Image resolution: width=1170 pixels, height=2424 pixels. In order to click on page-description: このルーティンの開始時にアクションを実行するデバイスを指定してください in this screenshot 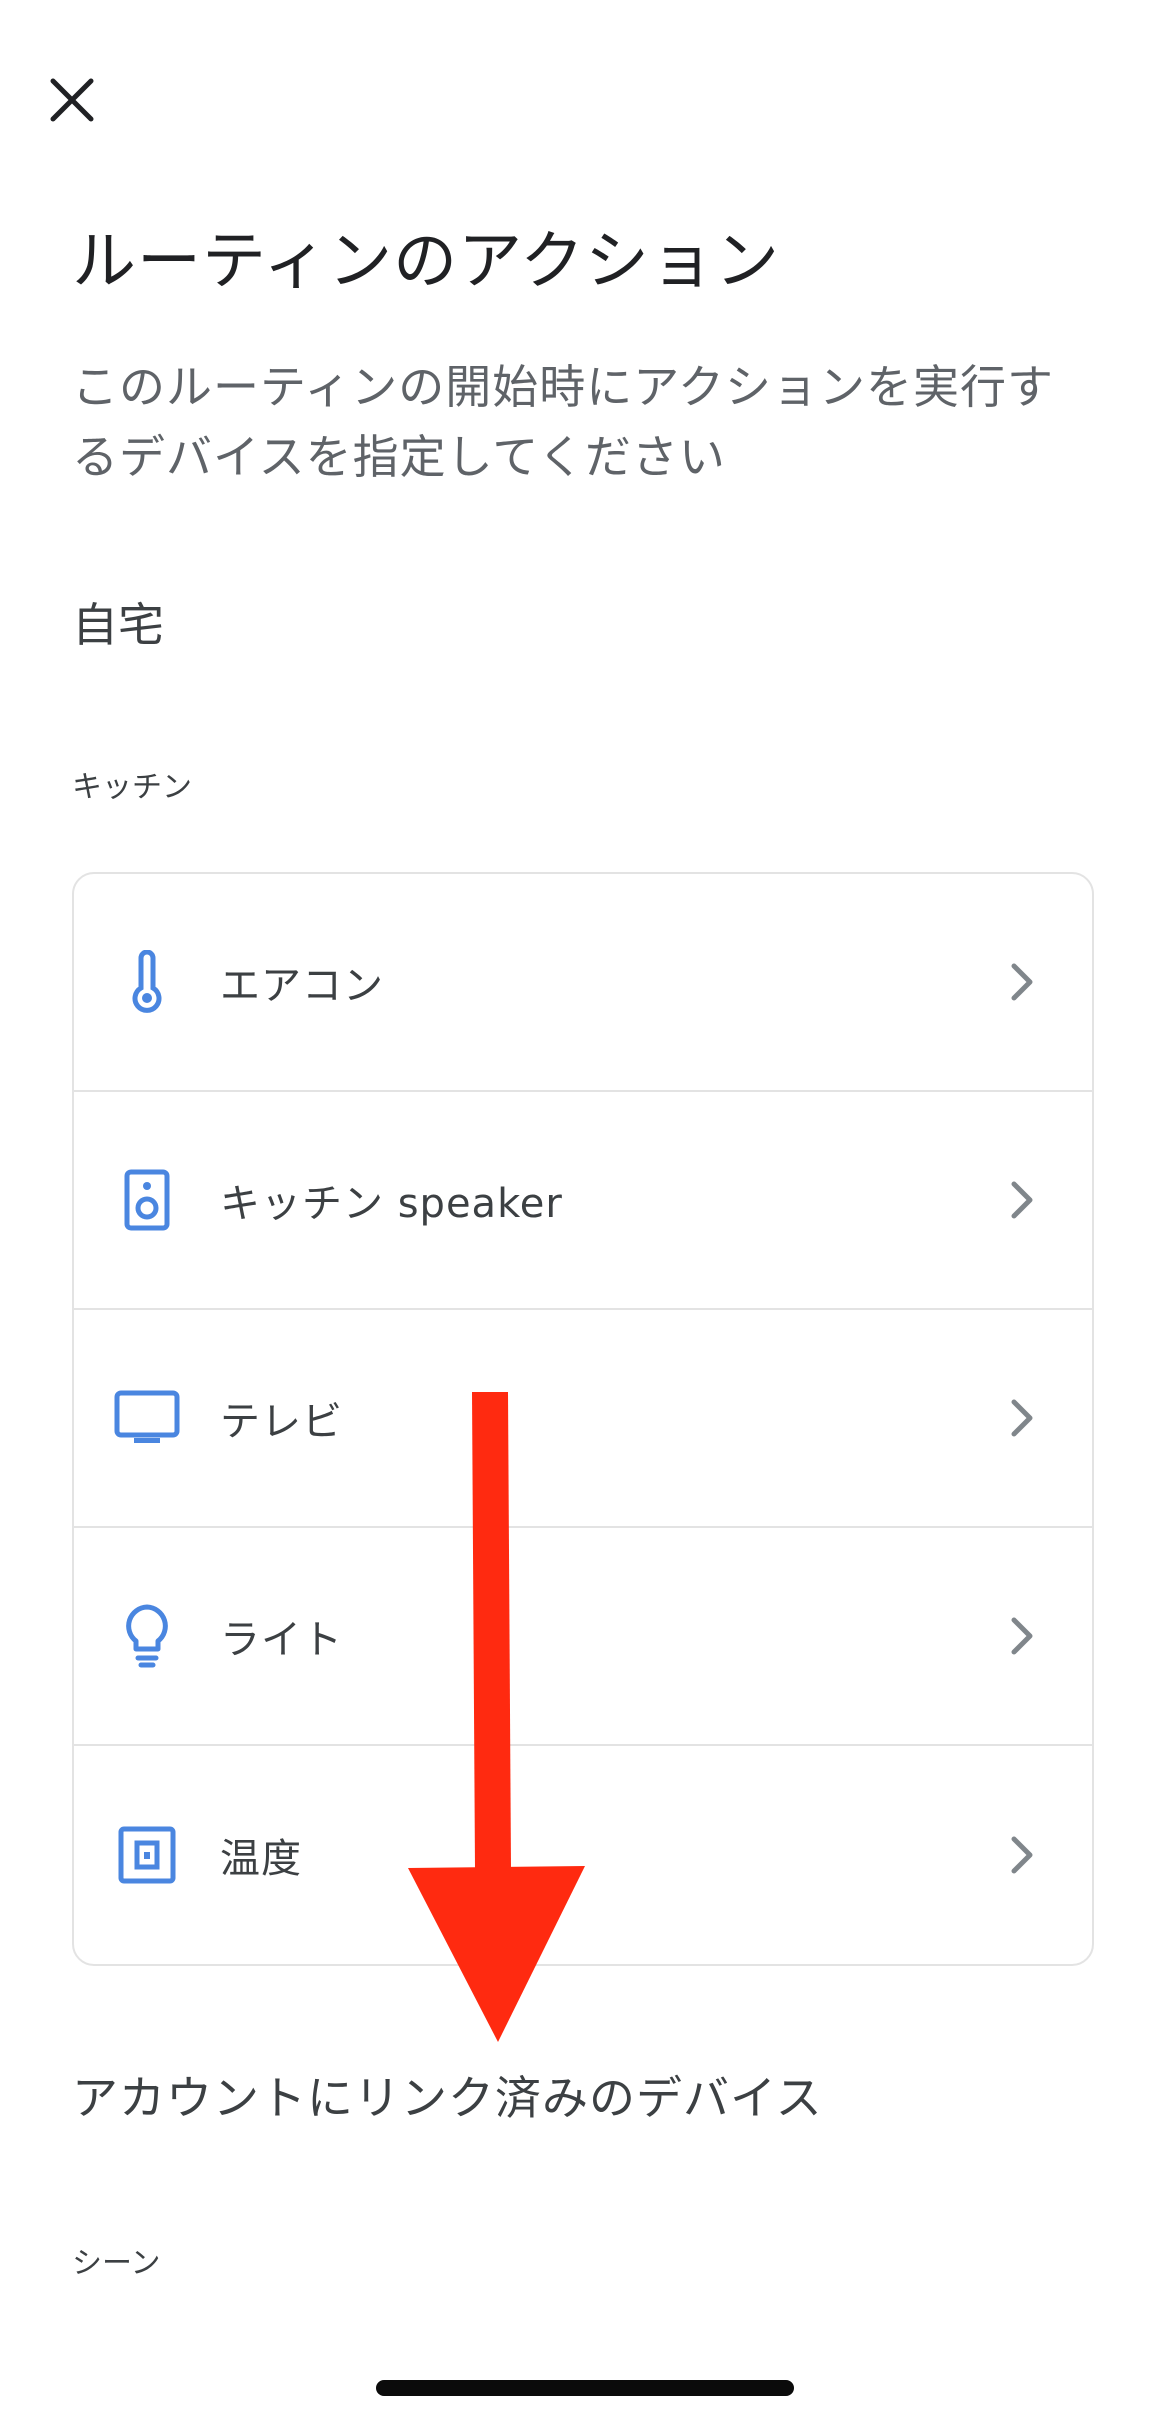, I will do `click(563, 422)`.